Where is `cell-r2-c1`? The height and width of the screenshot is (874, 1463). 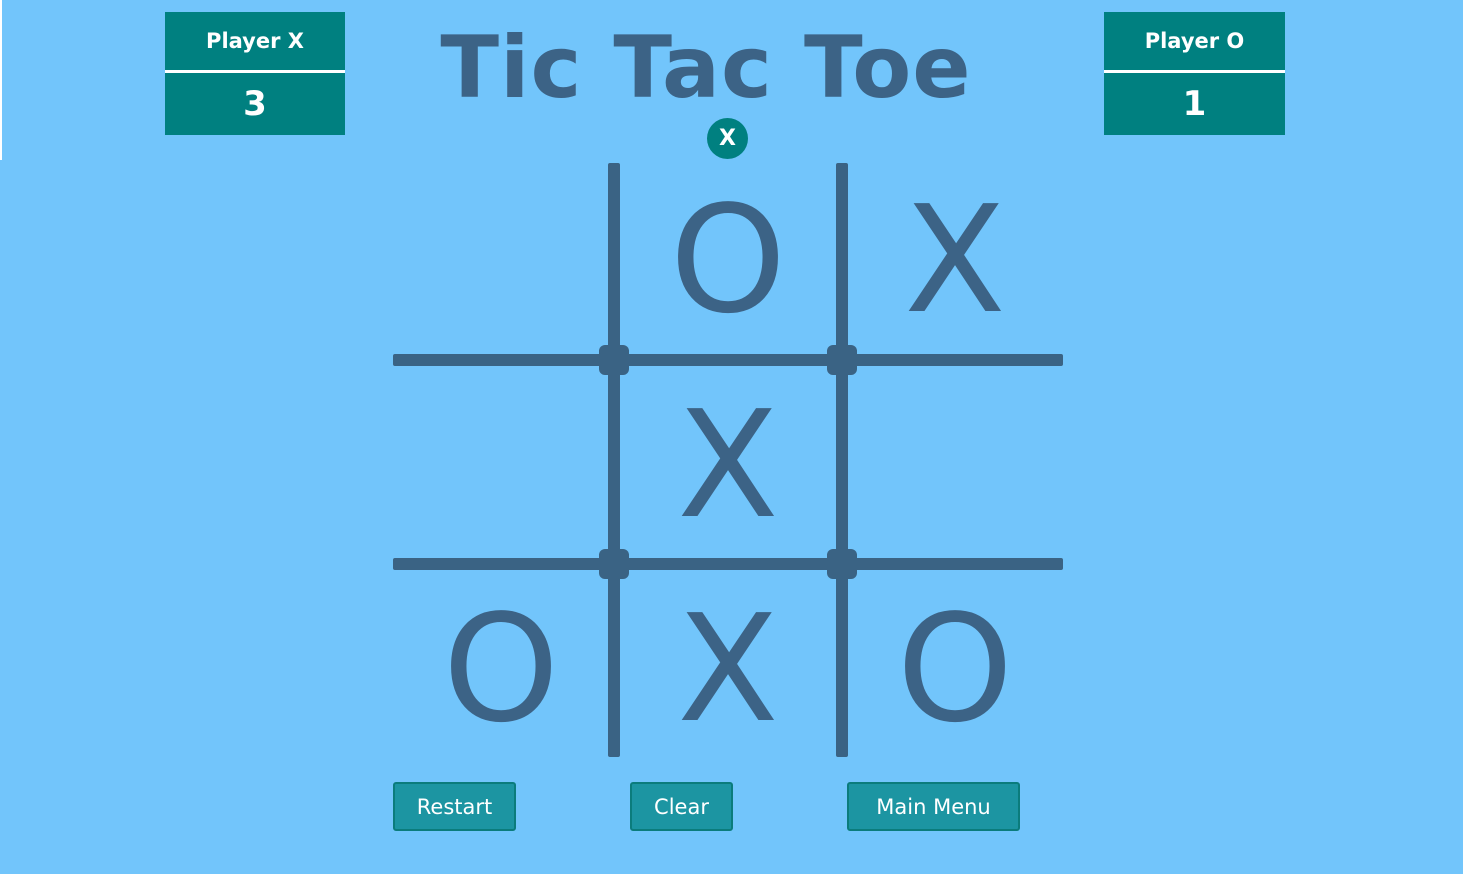
cell-r2-c1 is located at coordinates (501, 465).